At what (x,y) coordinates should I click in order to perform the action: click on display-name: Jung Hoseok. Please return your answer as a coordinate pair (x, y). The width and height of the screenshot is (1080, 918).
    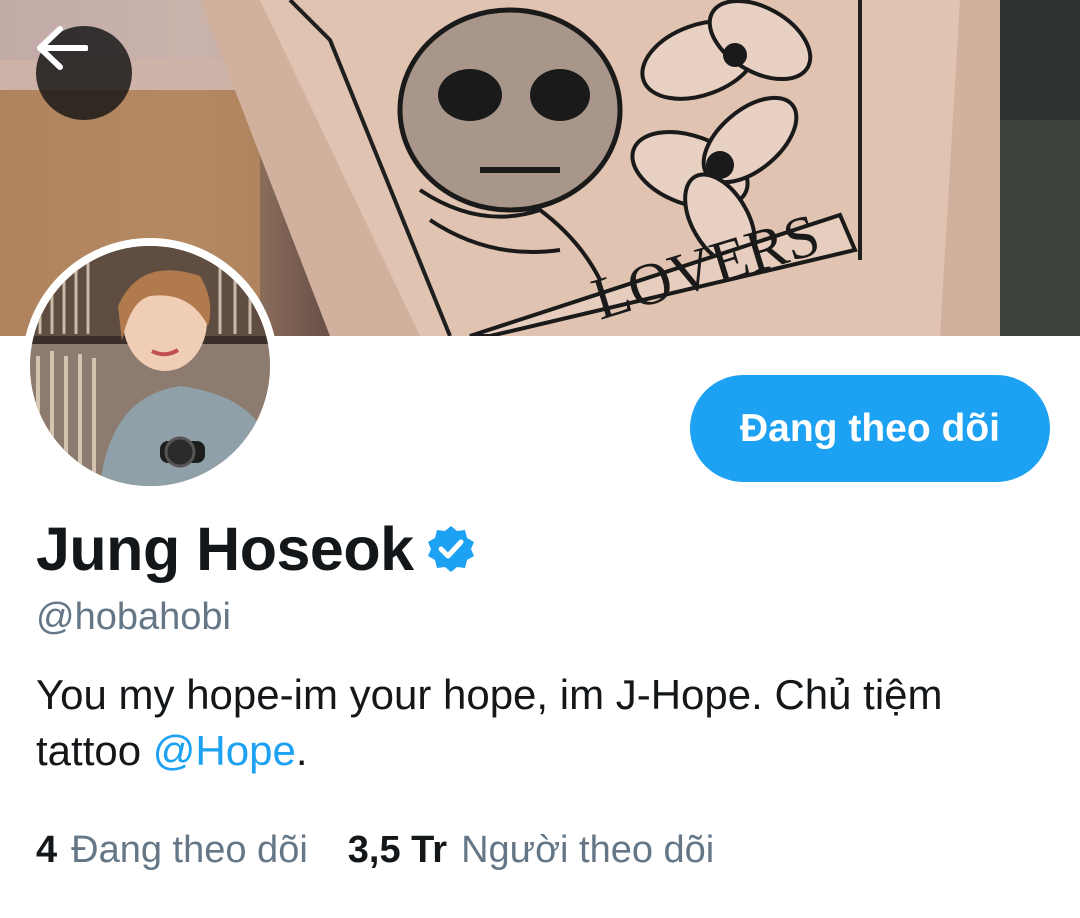
    Looking at the image, I should click on (225, 549).